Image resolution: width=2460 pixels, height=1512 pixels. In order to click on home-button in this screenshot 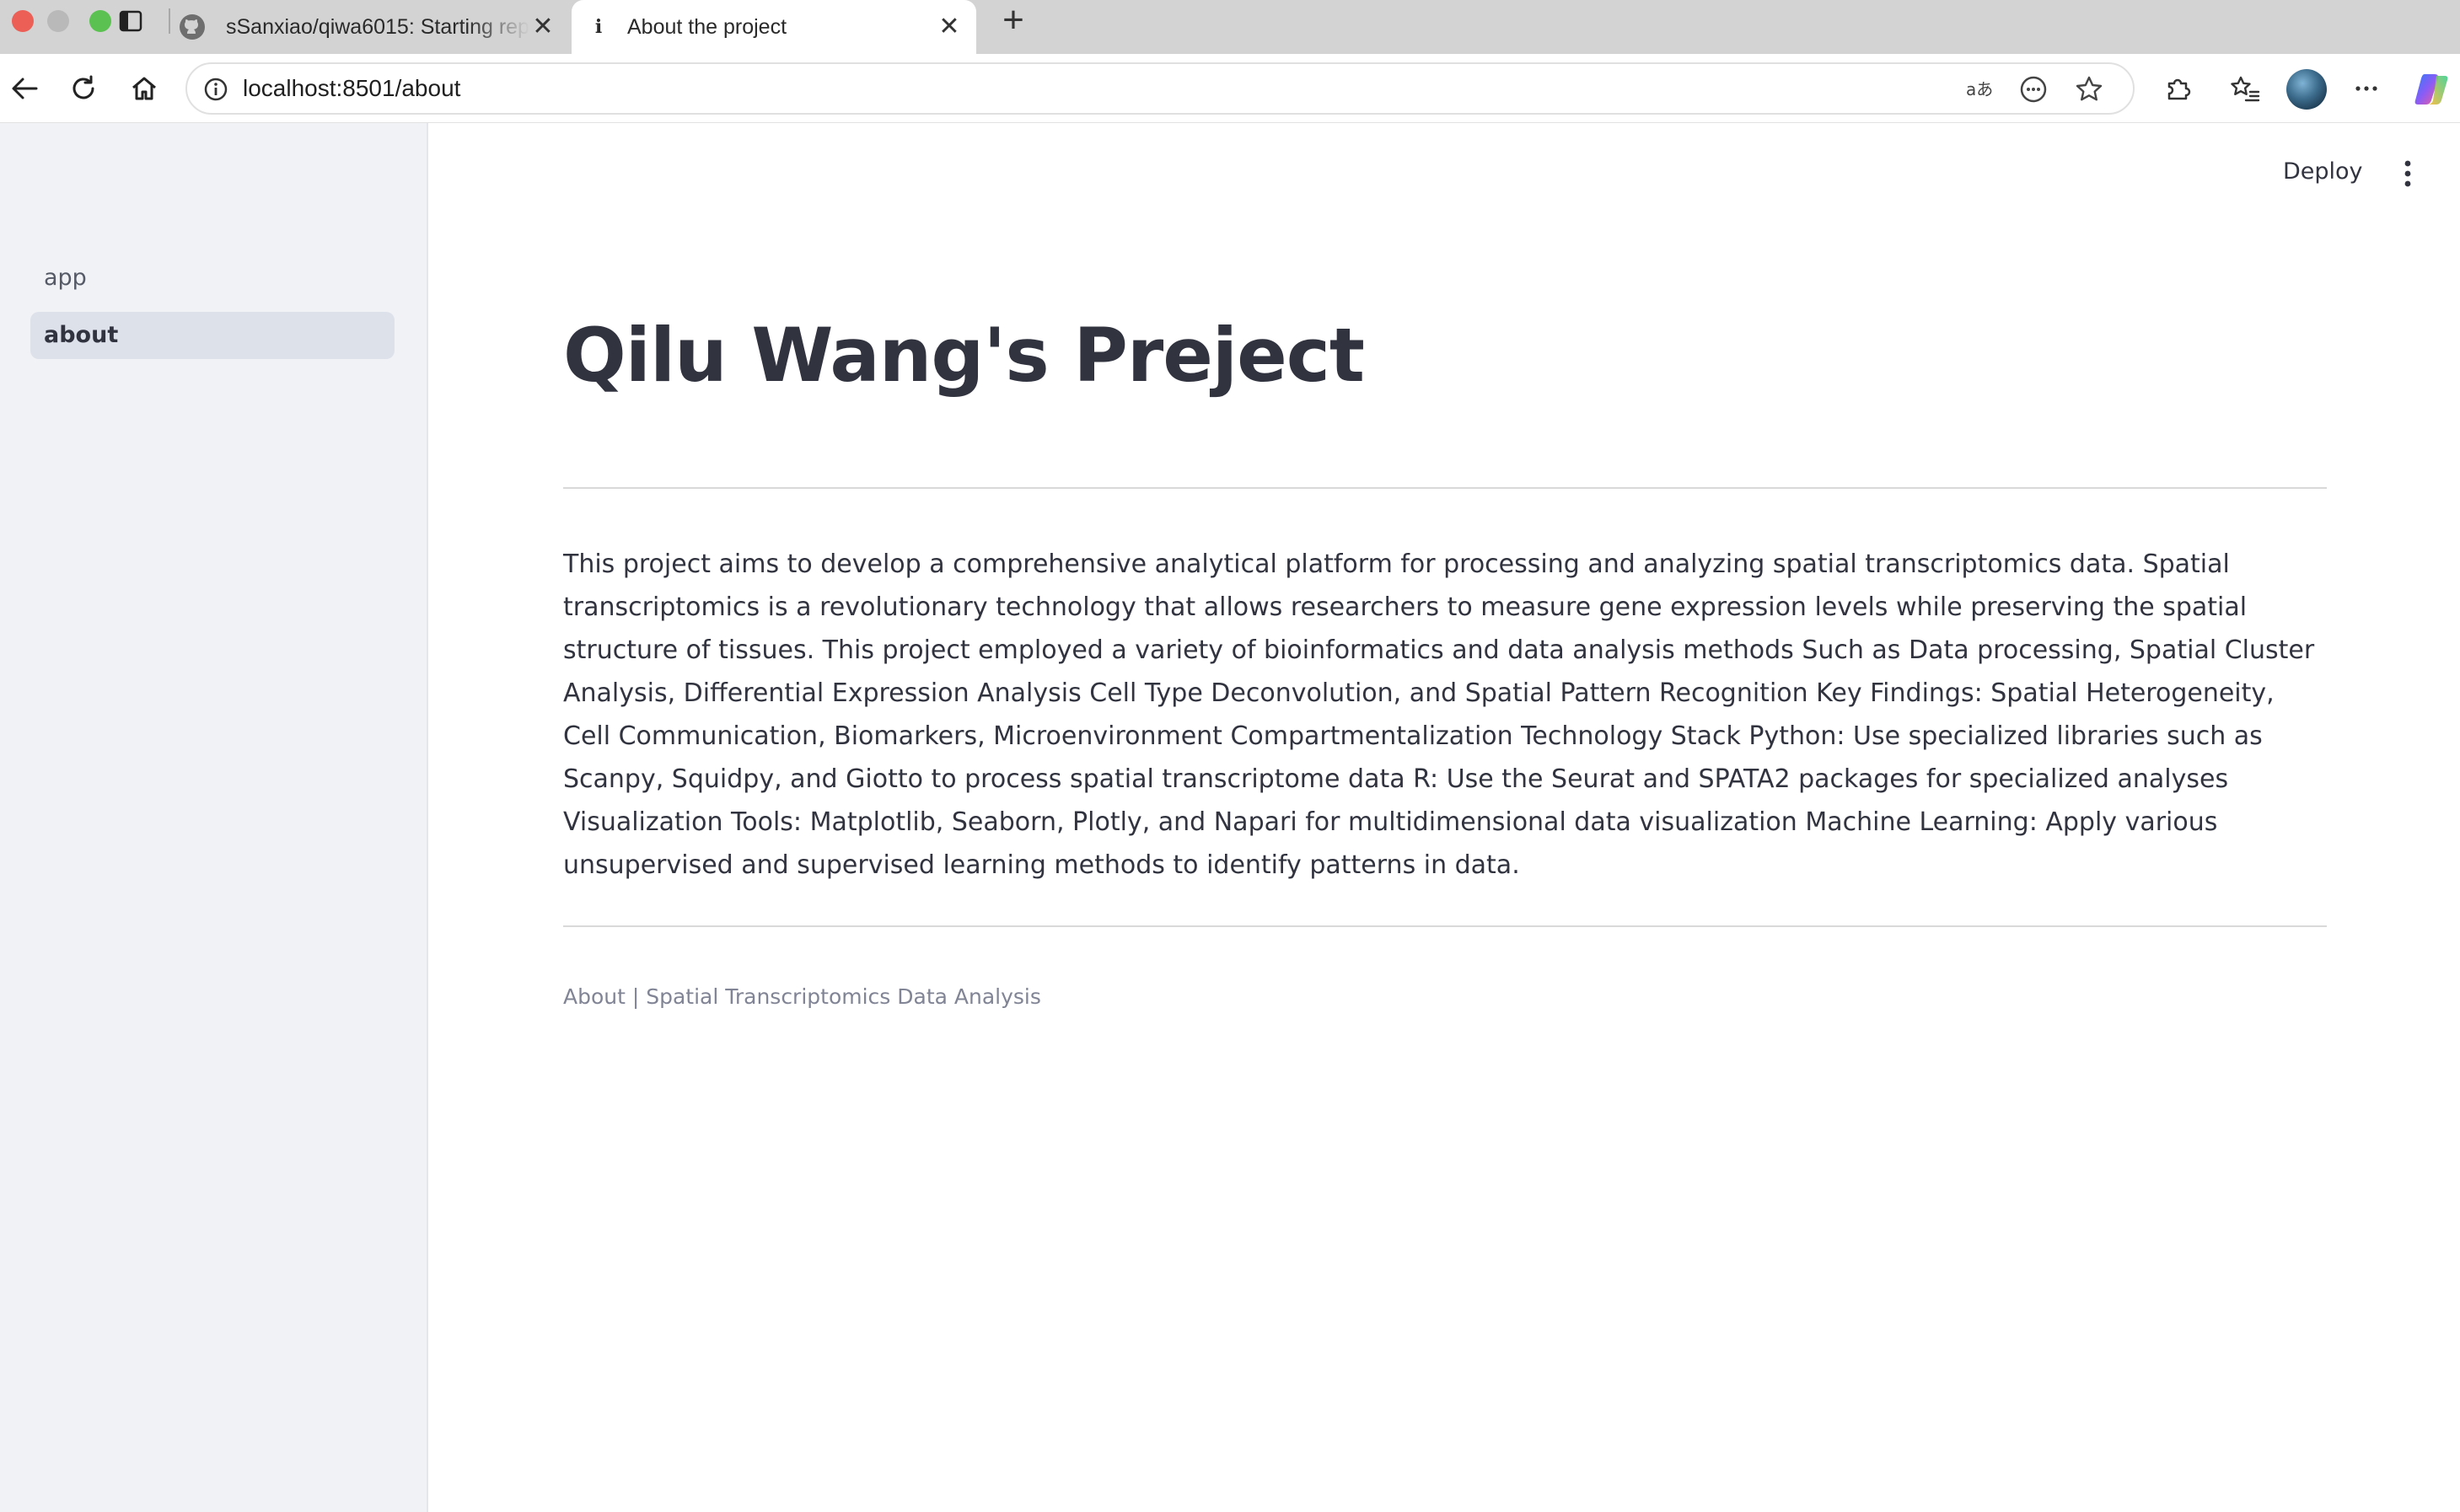, I will do `click(144, 88)`.